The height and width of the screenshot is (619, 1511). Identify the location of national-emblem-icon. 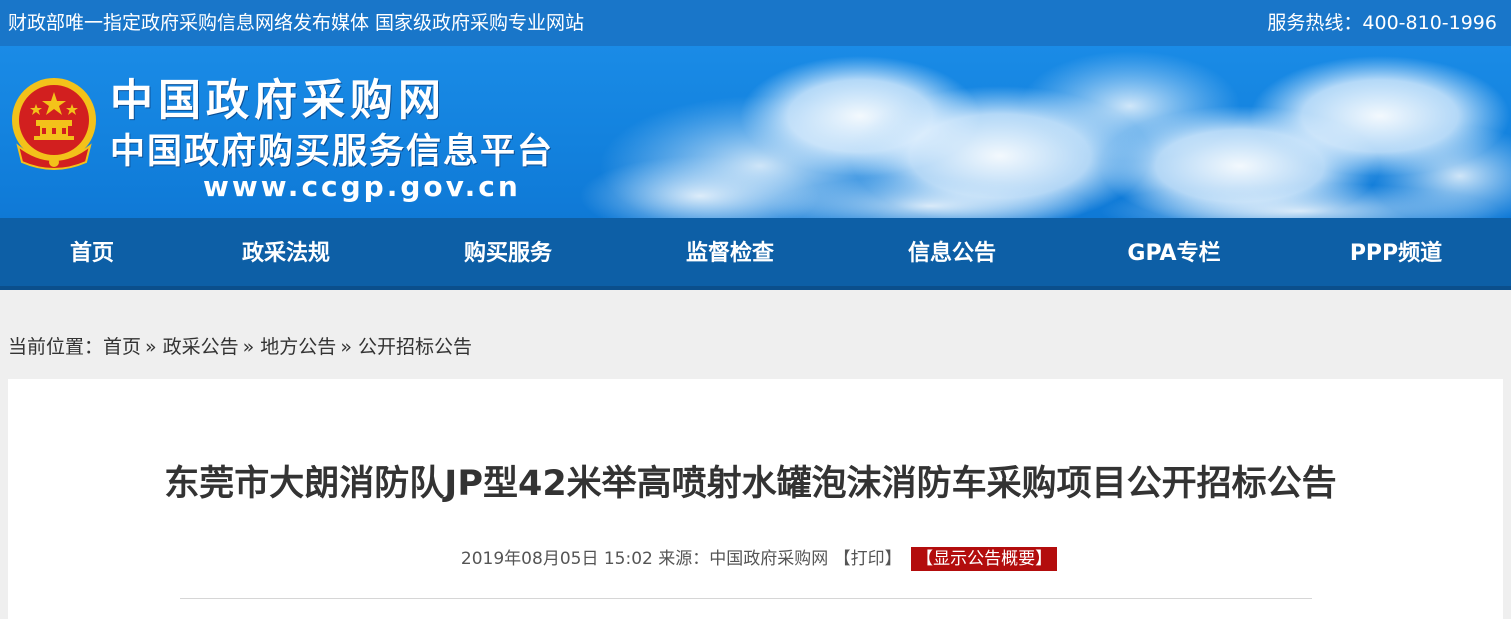
(54, 124).